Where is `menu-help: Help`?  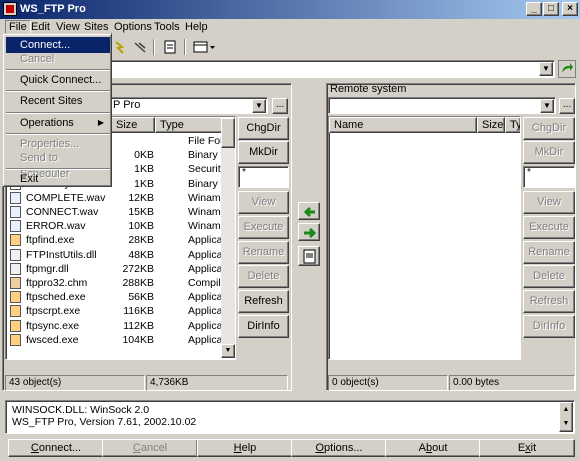 menu-help: Help is located at coordinates (196, 27).